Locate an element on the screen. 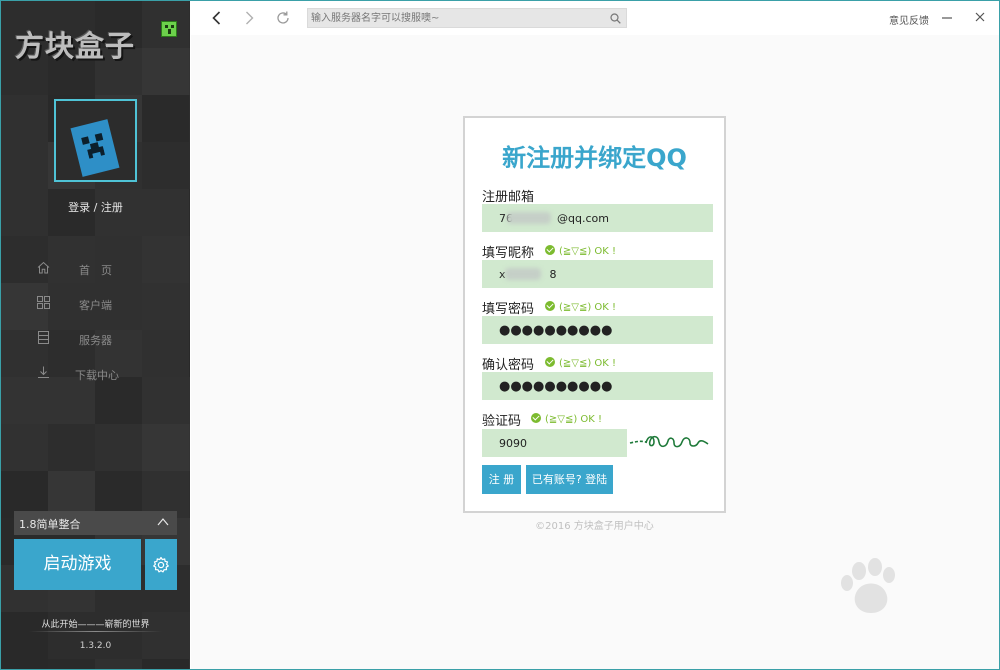 Image resolution: width=1000 pixels, height=670 pixels. password-ok-status: (≧▽≦) OK ! is located at coordinates (580, 307).